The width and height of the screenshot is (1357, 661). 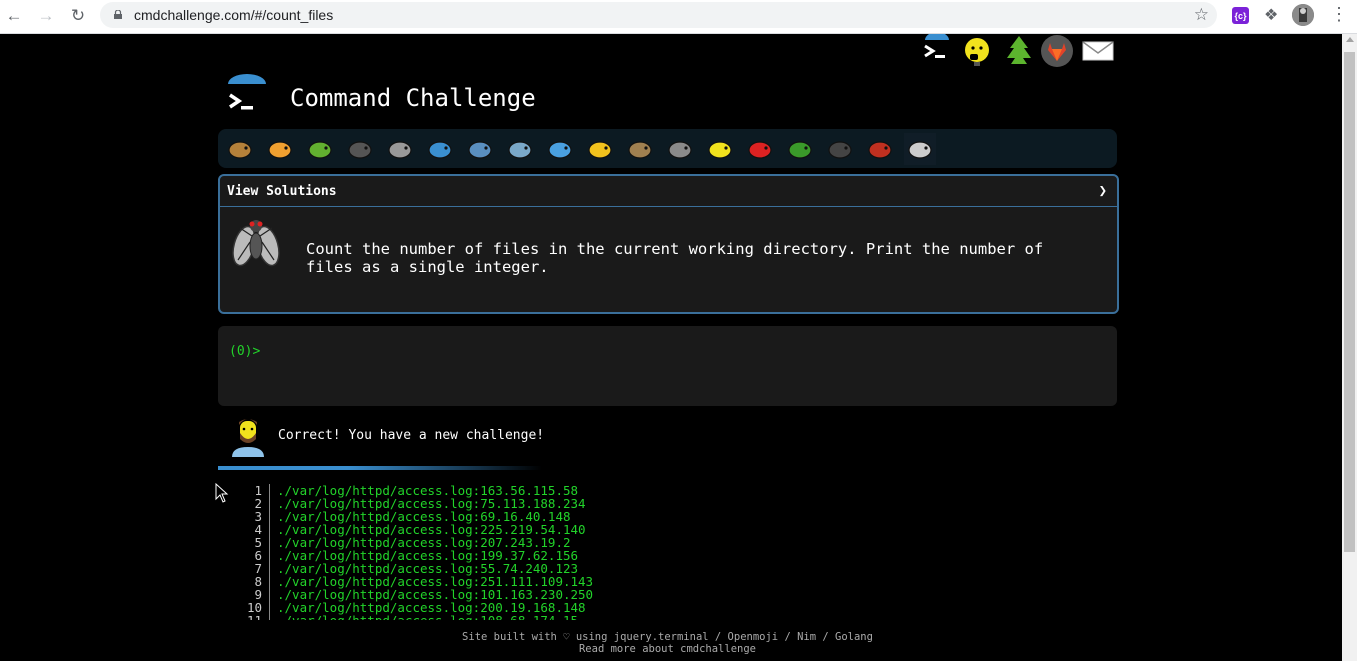 What do you see at coordinates (320, 149) in the screenshot?
I see `challenge-caterpillar-icon` at bounding box center [320, 149].